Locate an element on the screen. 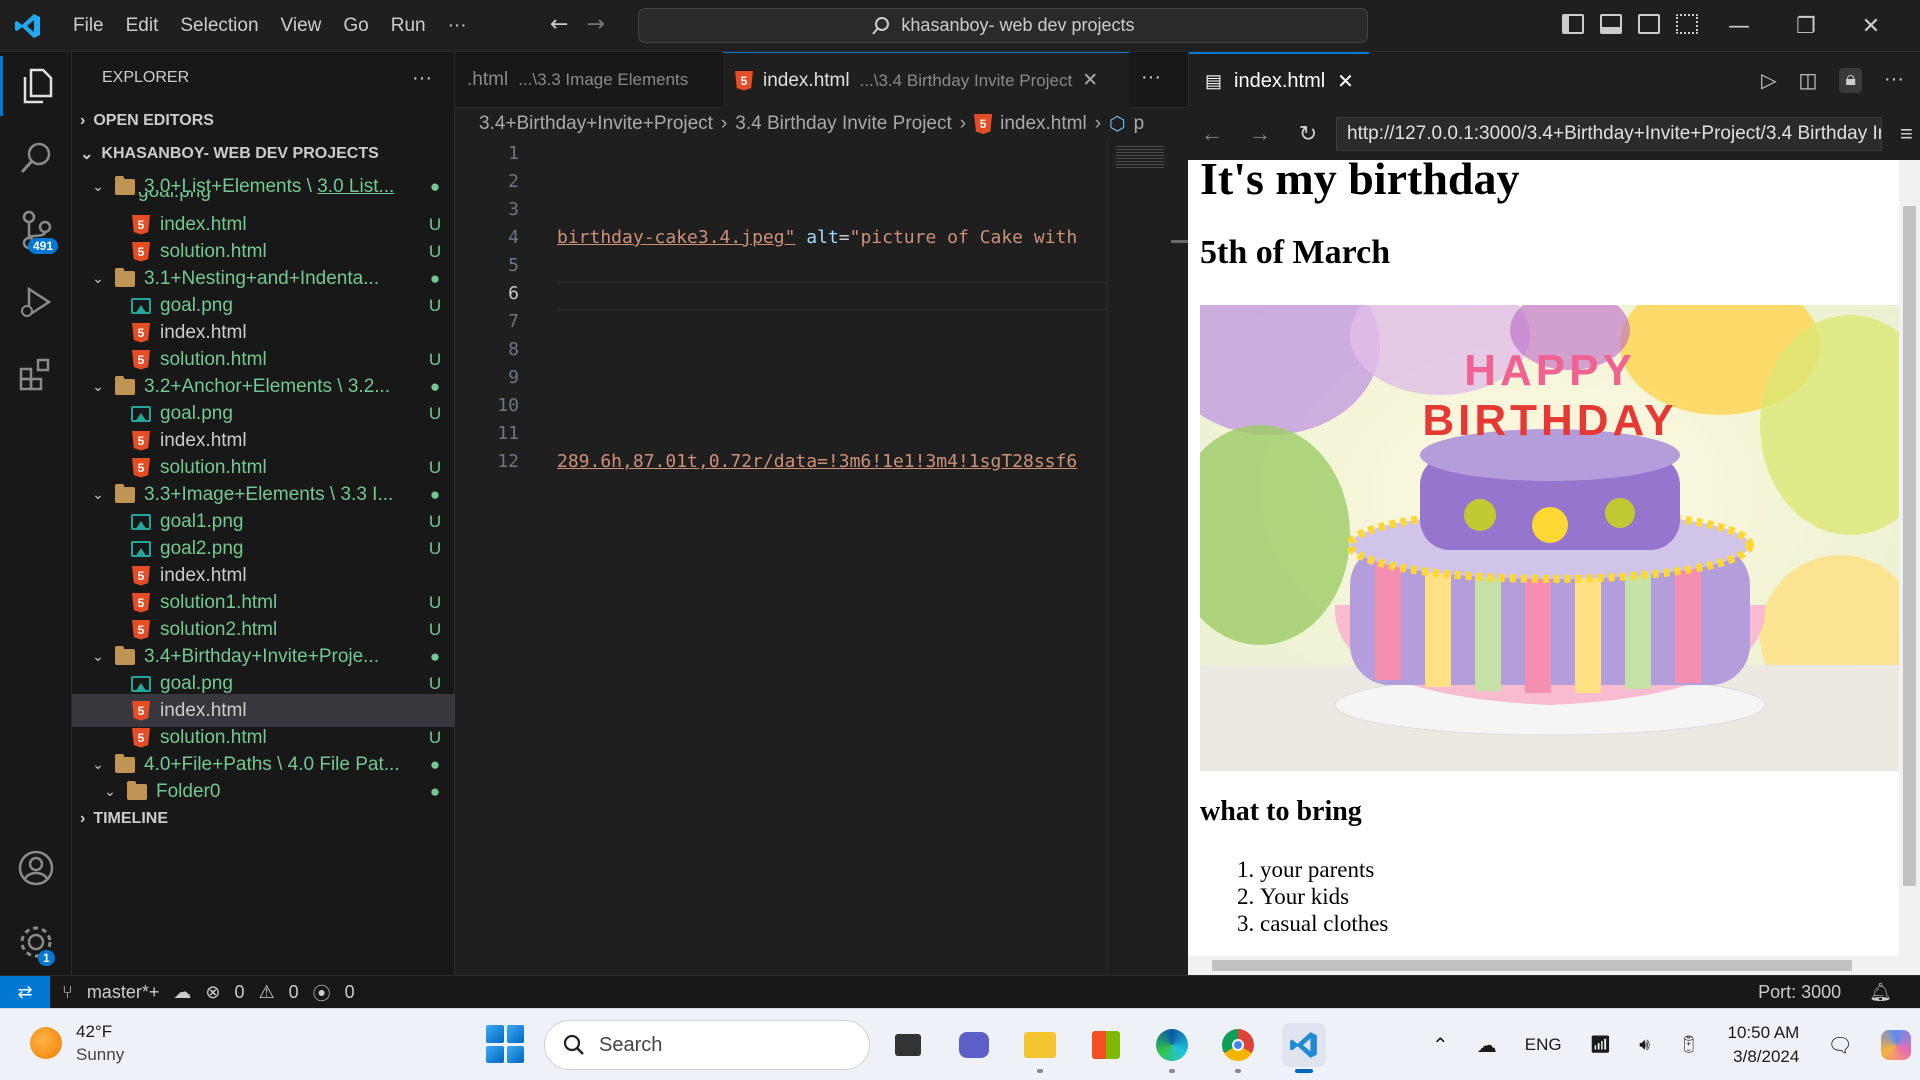 This screenshot has width=1920, height=1080. restore-icon: ❐ is located at coordinates (1806, 26).